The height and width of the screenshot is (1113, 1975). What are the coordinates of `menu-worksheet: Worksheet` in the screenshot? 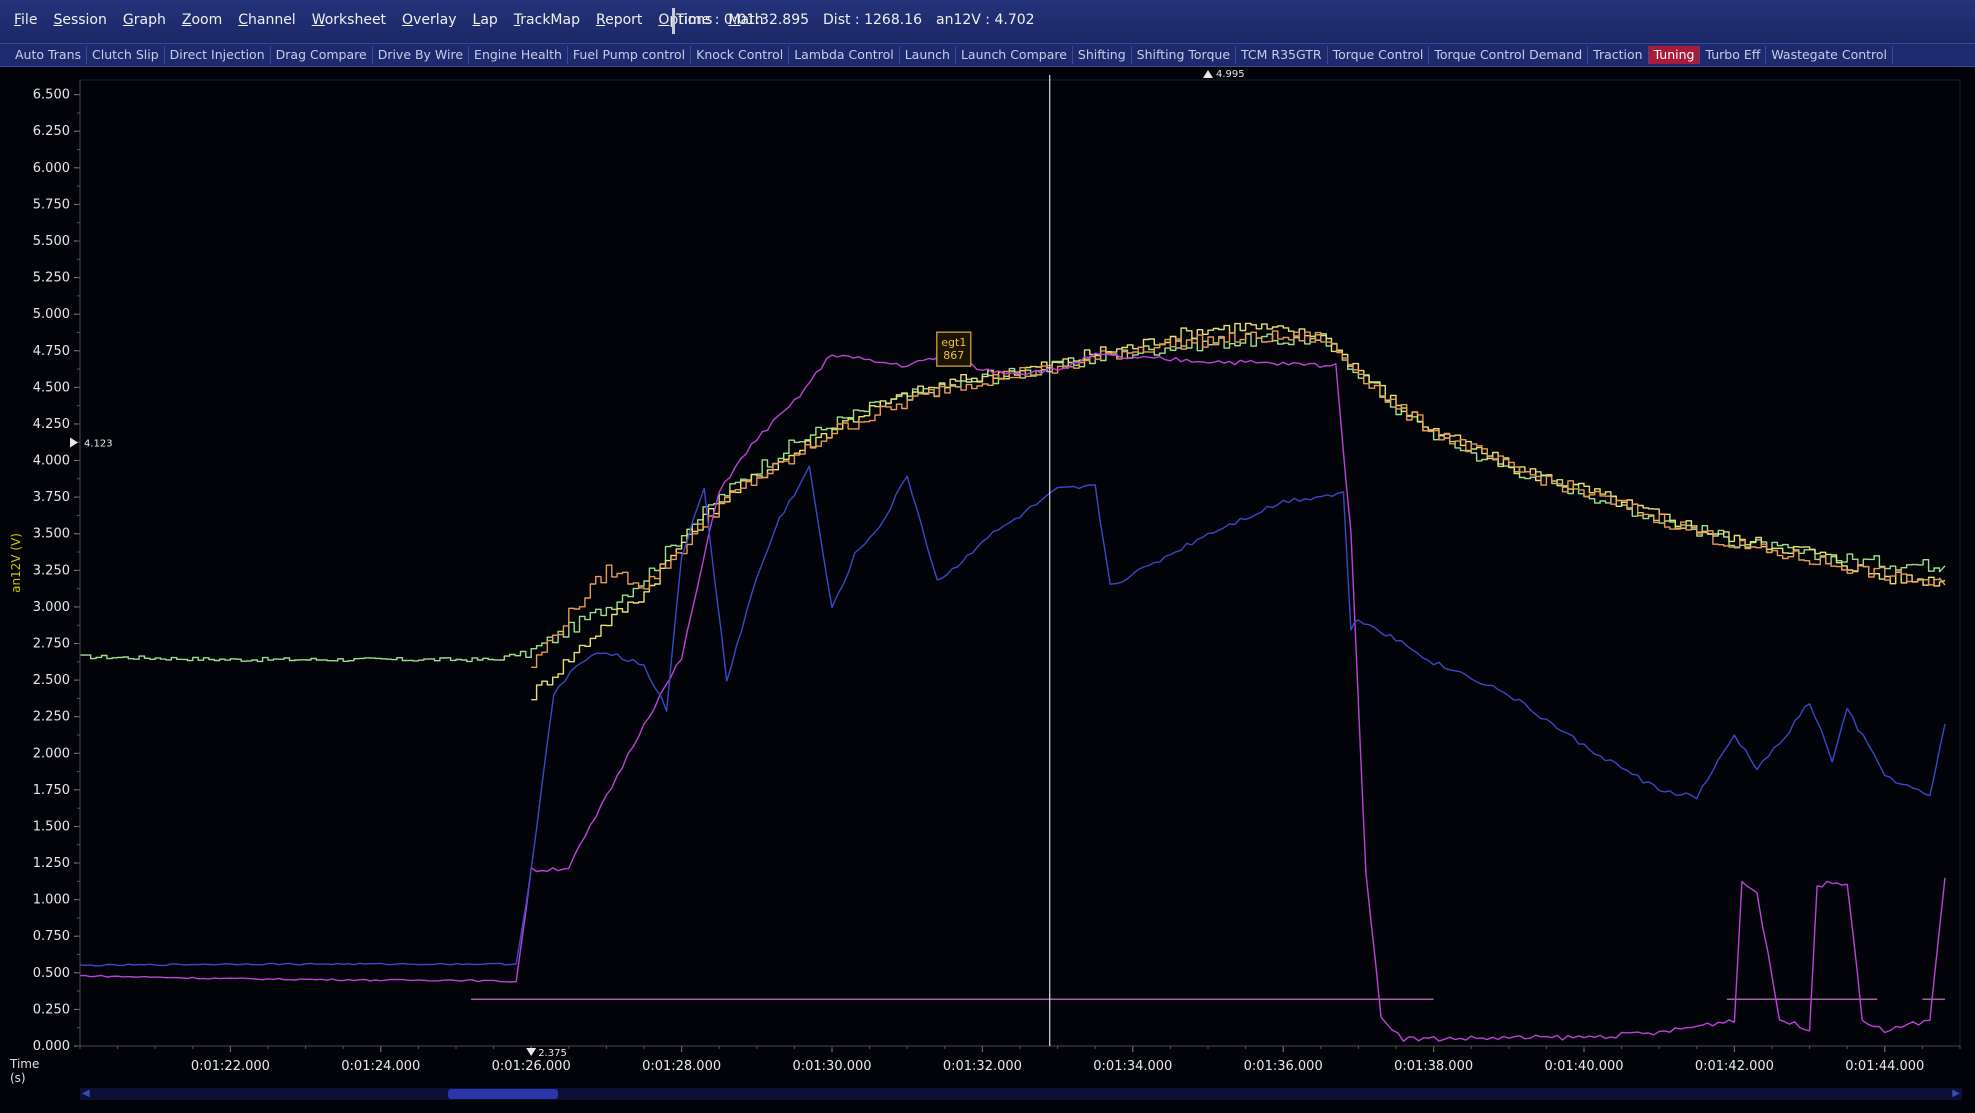 It's located at (349, 20).